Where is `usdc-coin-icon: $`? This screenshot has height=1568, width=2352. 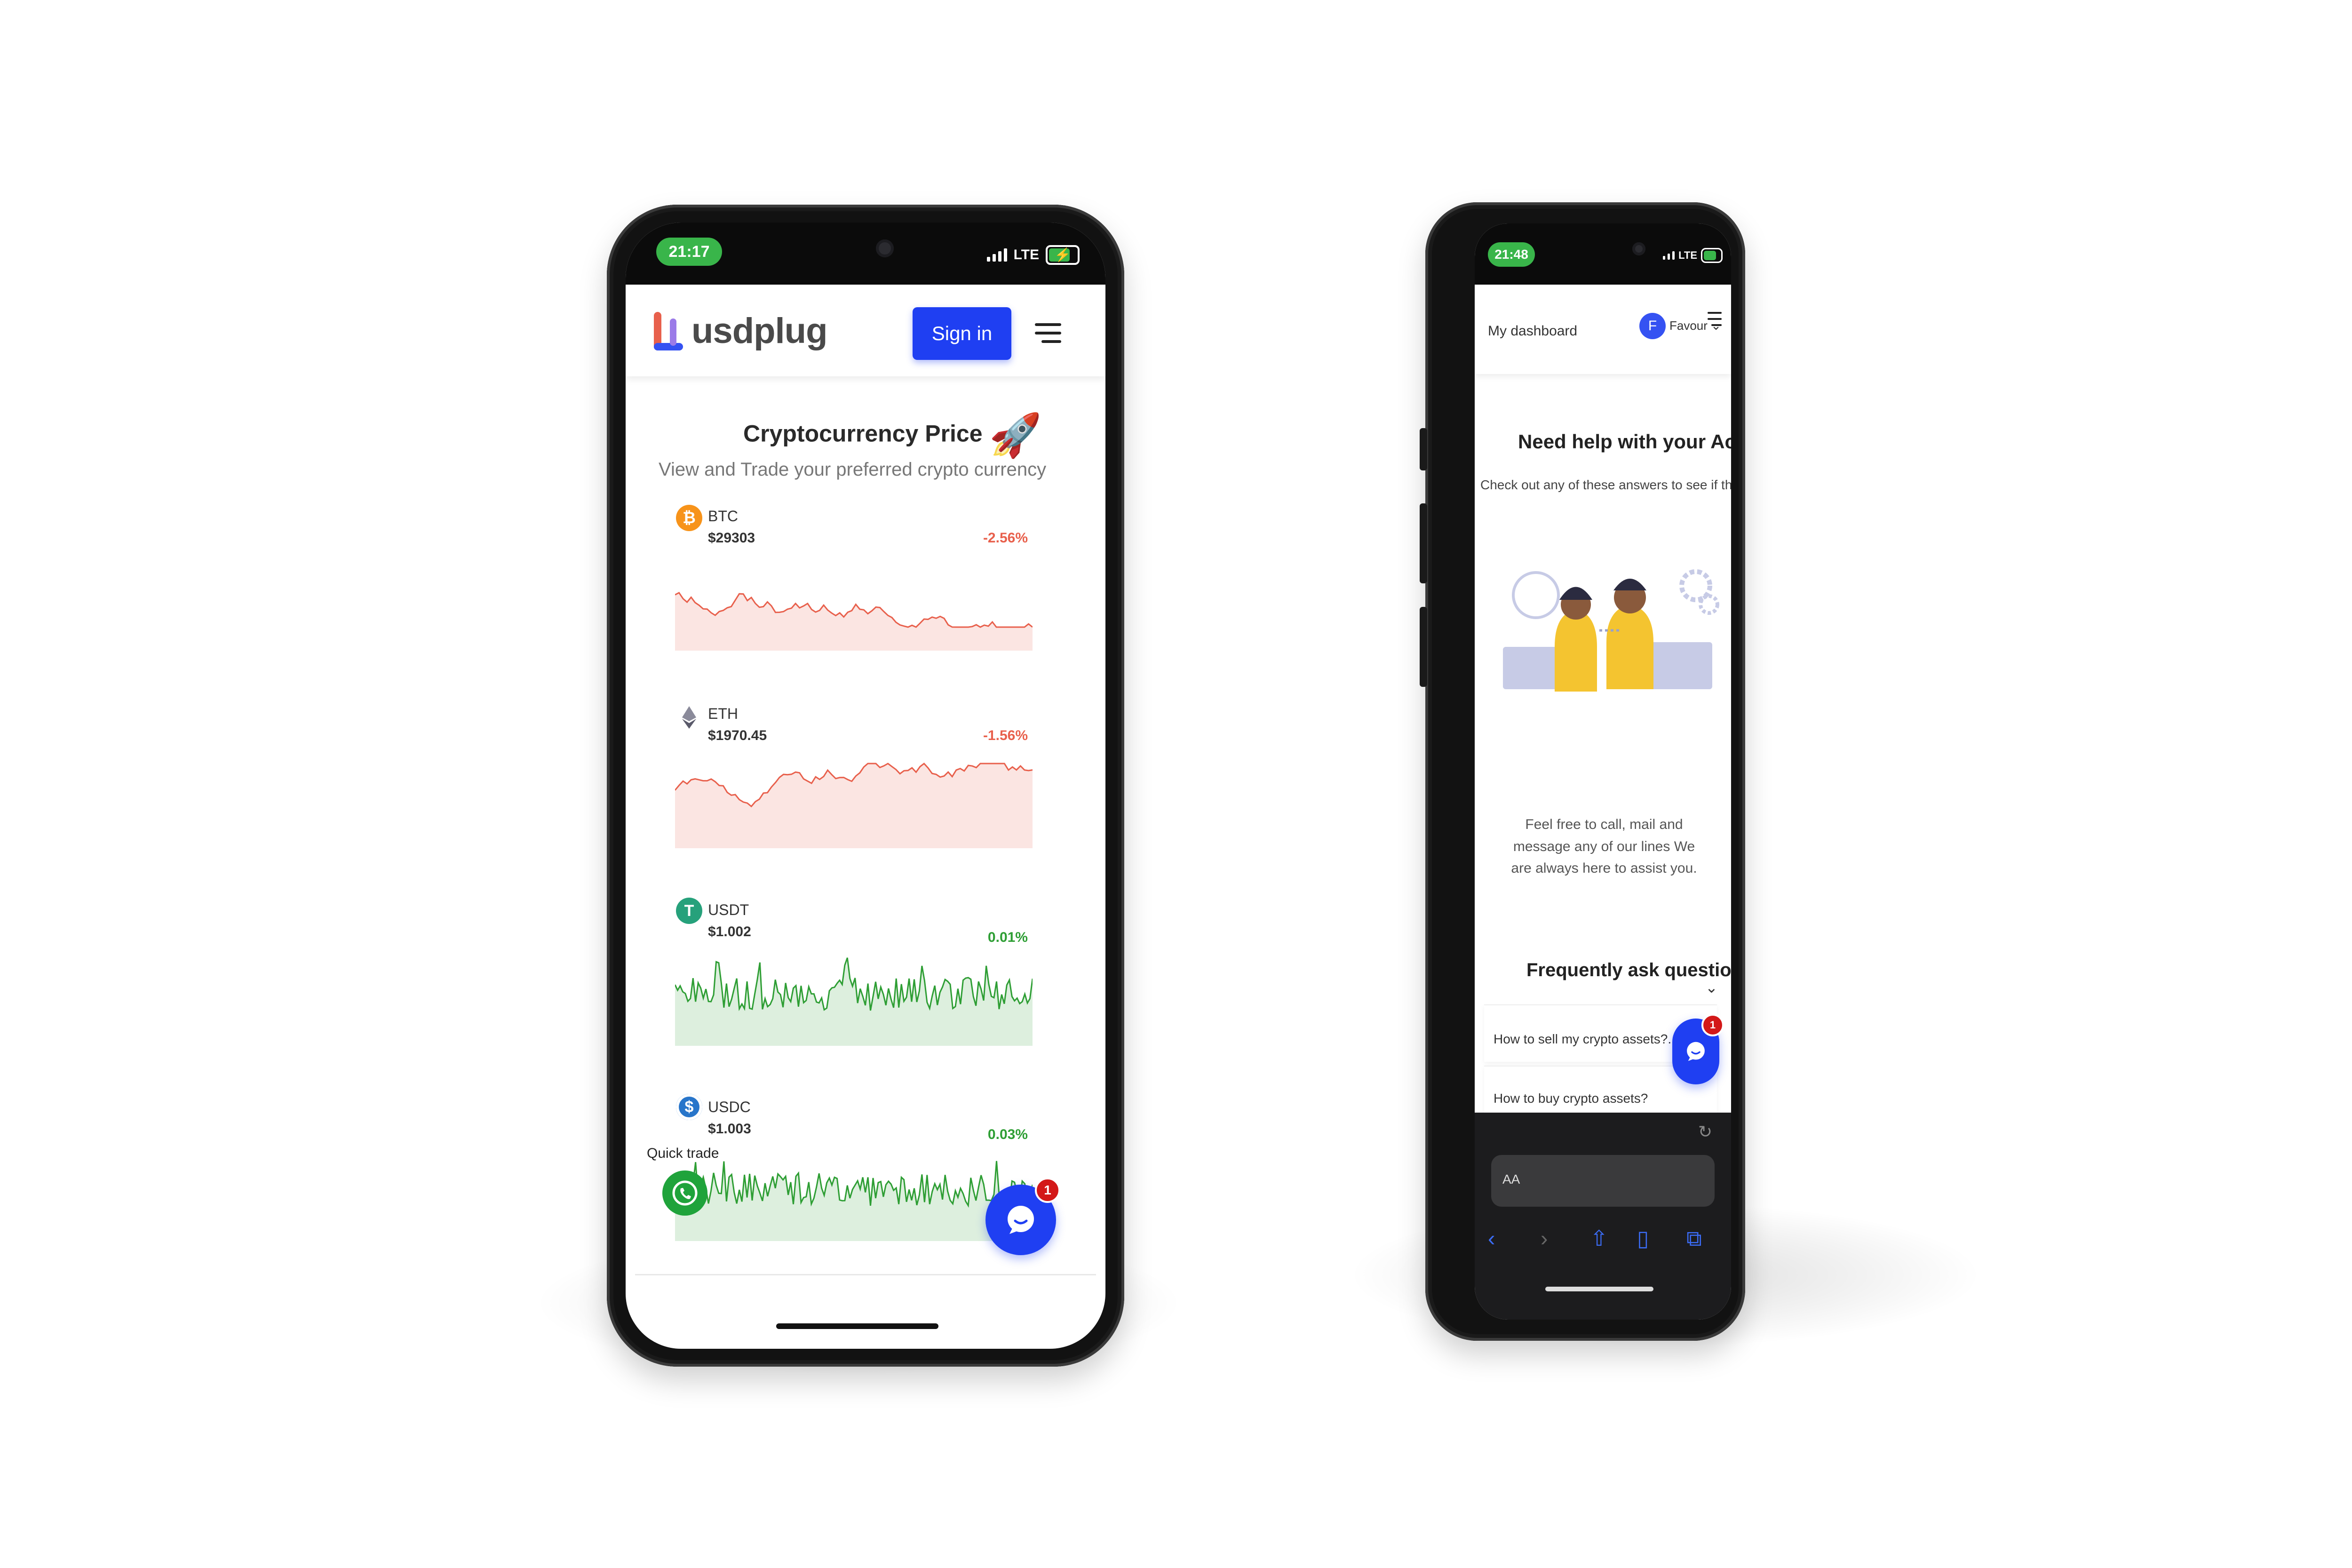
usdc-coin-icon: $ is located at coordinates (689, 1107).